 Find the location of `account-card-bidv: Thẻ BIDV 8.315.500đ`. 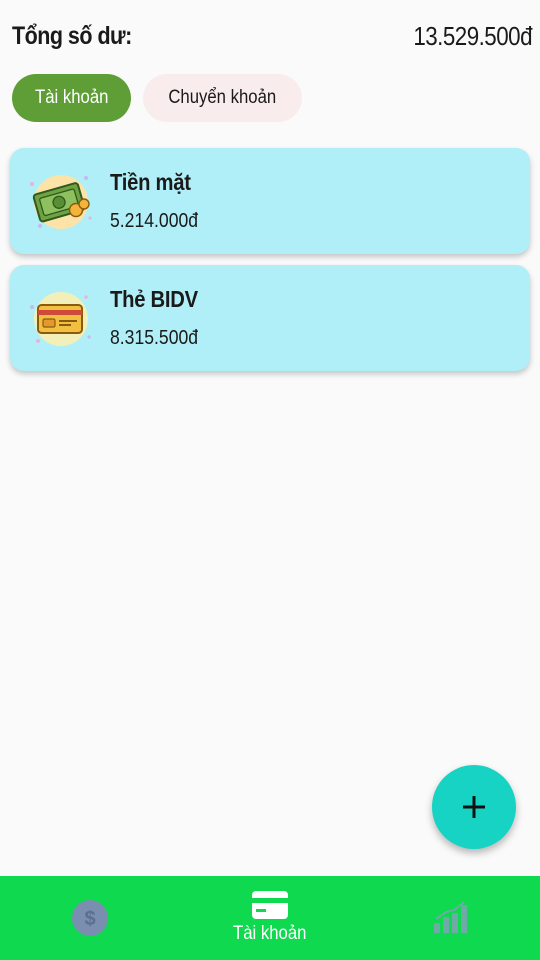

account-card-bidv: Thẻ BIDV 8.315.500đ is located at coordinates (270, 318).